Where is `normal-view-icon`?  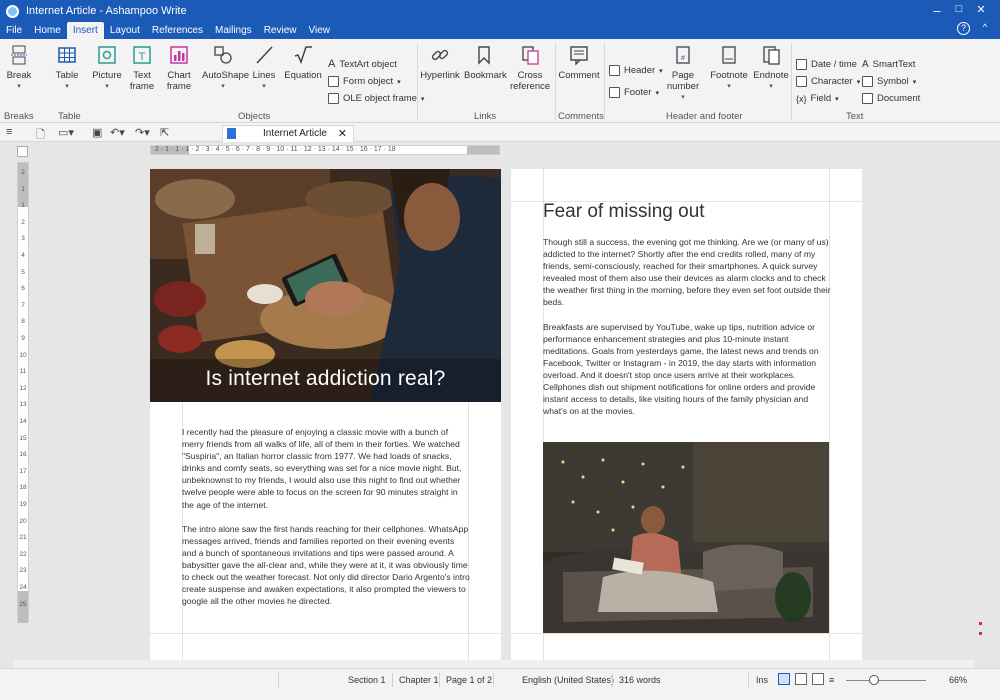
normal-view-icon is located at coordinates (801, 679).